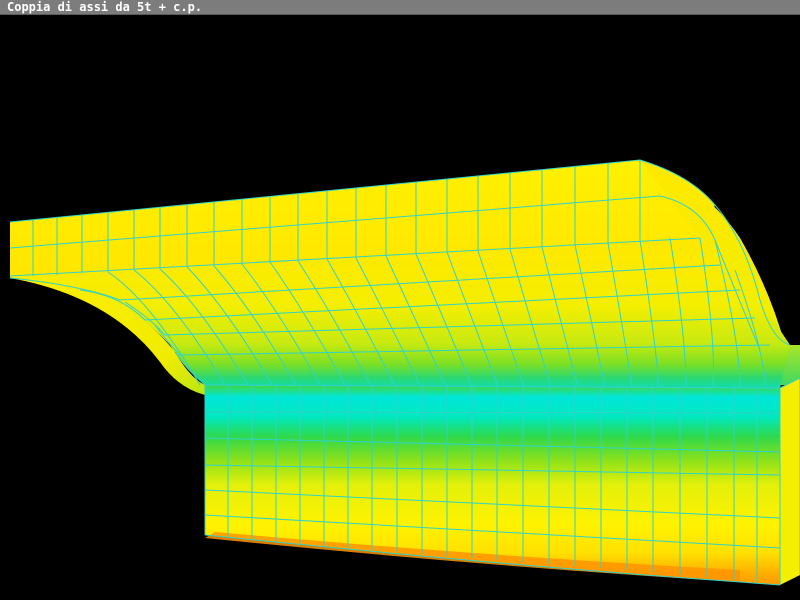  I want to click on window-title: Coppia di assi da 5t + c.p., so click(105, 7).